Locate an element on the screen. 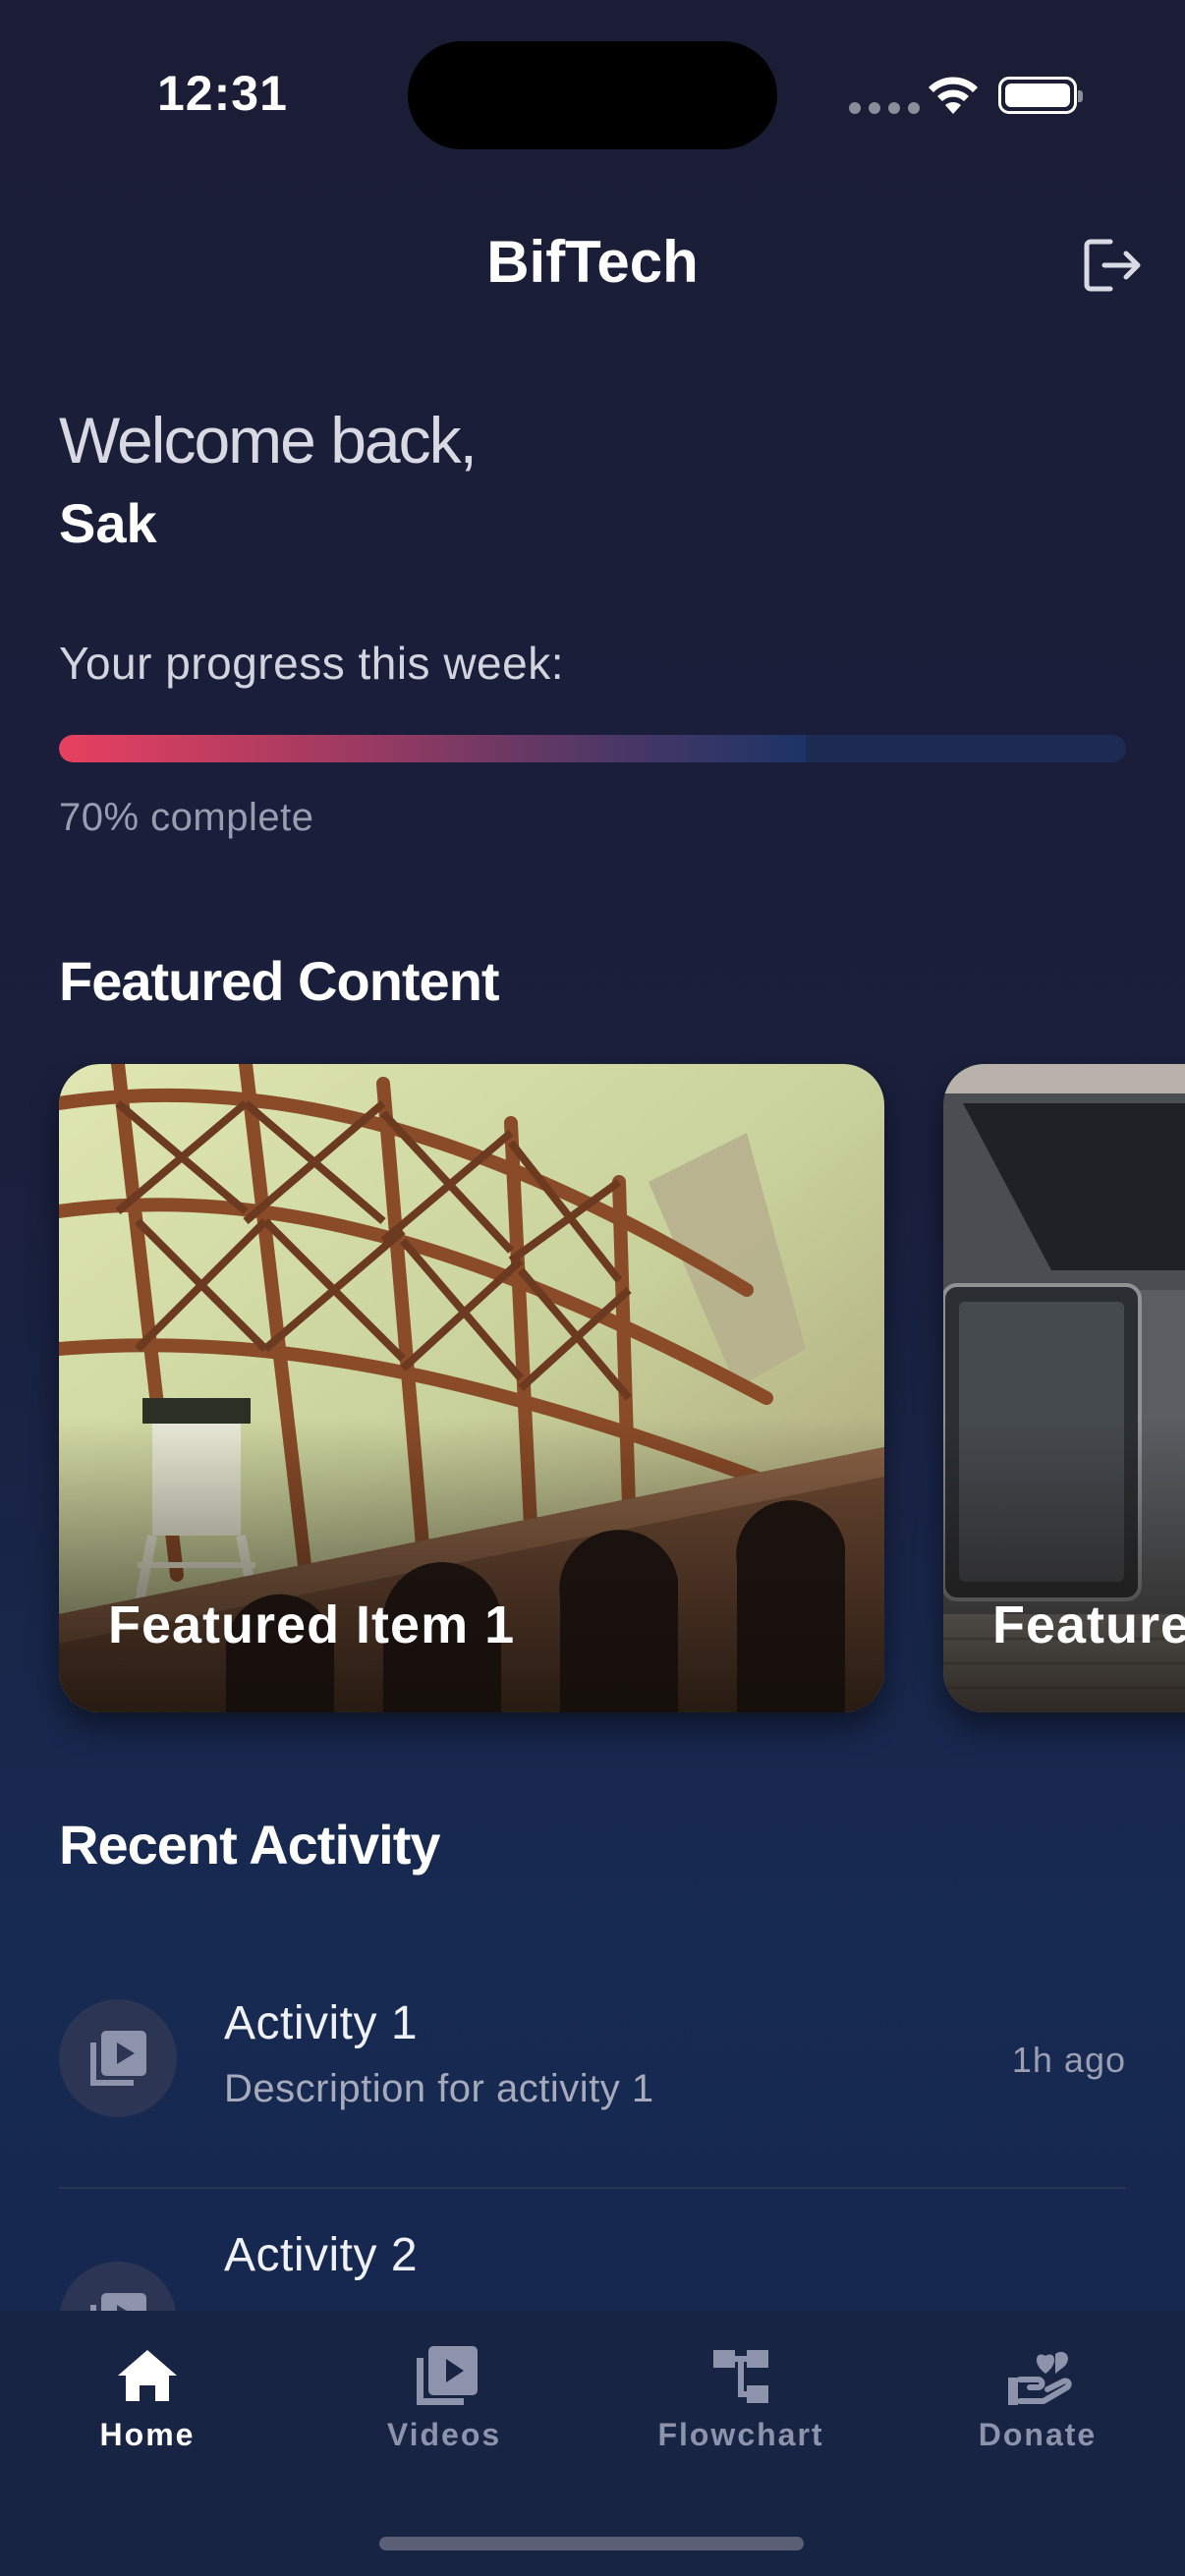 The width and height of the screenshot is (1185, 2576). dynamic-island is located at coordinates (592, 95).